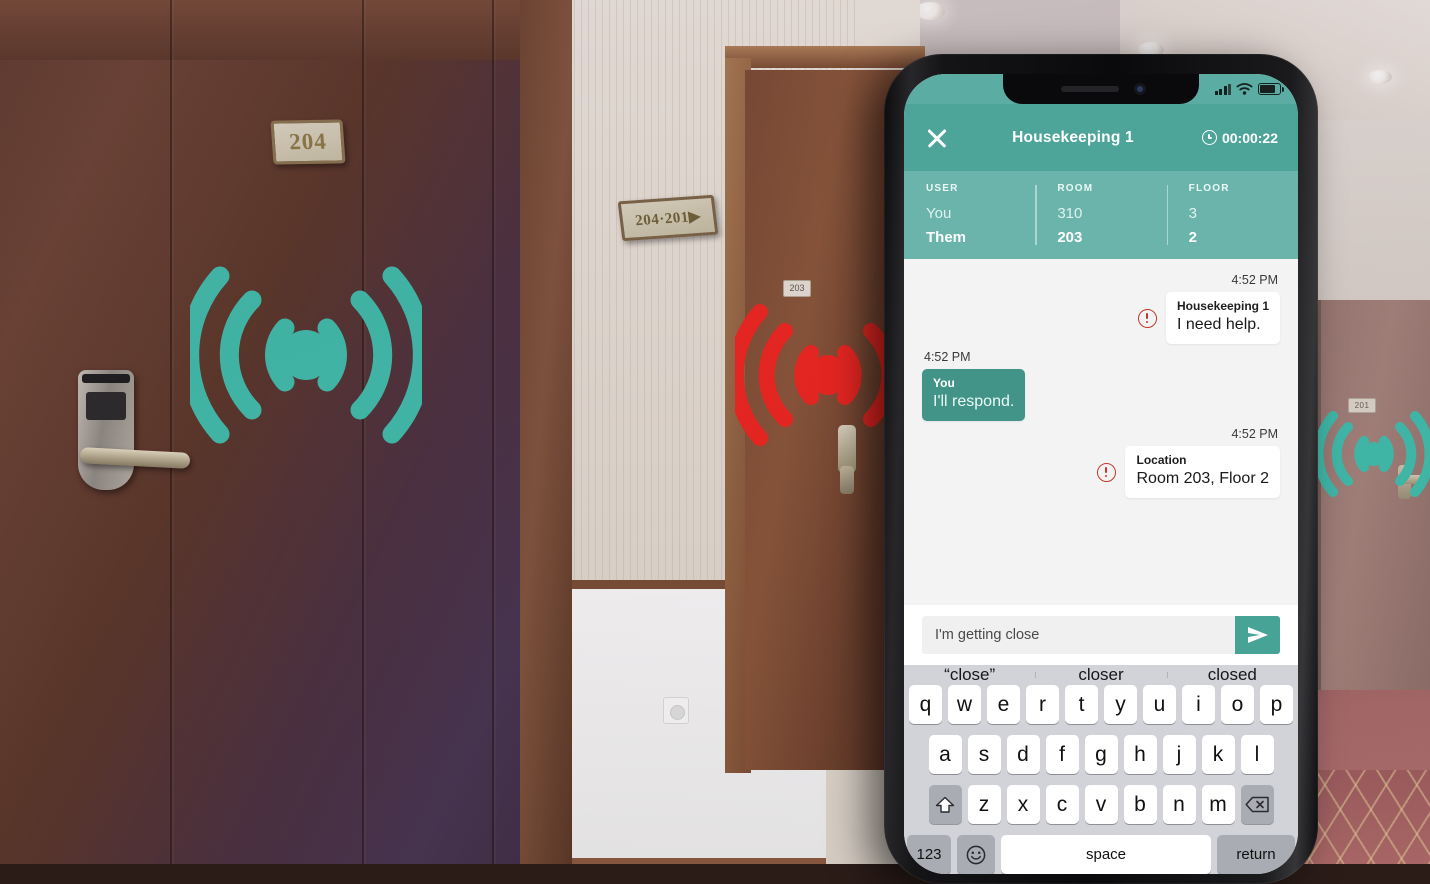  I want to click on direction-sign: 204·201▶, so click(668, 218).